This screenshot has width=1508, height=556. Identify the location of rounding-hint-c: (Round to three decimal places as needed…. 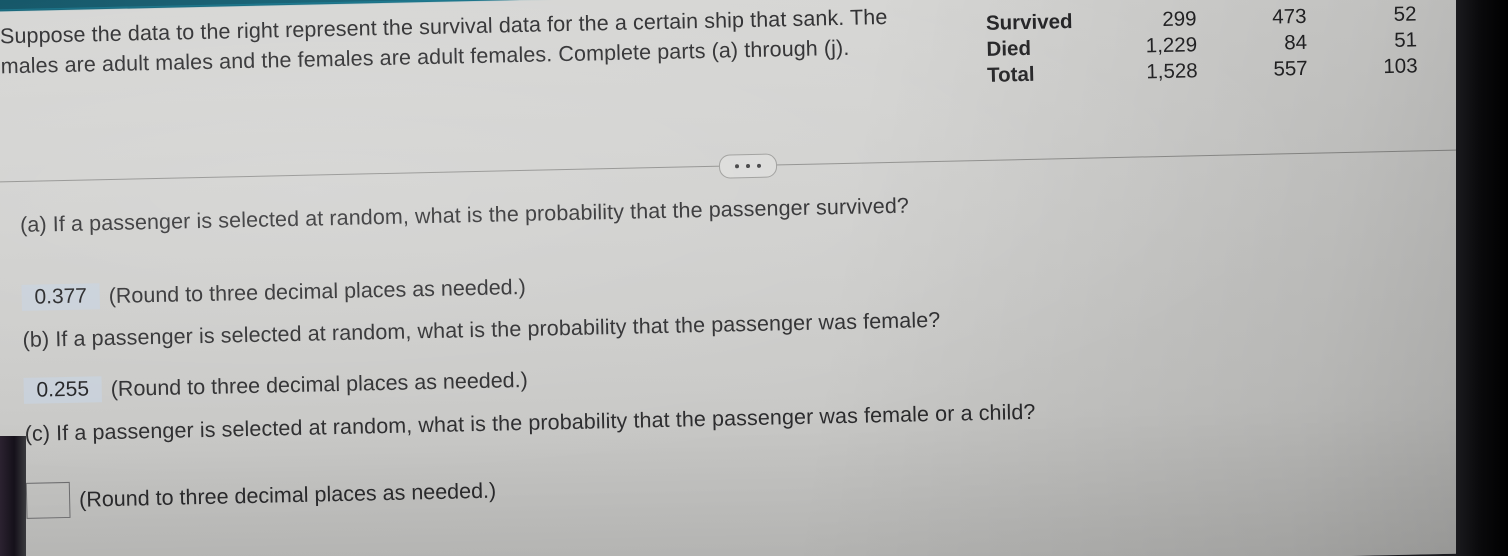
(287, 495).